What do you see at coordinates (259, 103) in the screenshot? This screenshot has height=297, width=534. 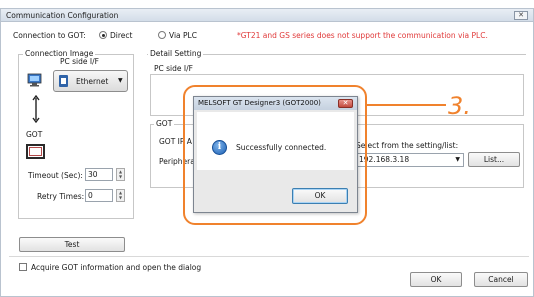 I see `dialog-title: MELSOFT GT Designer3 (GOT2000)` at bounding box center [259, 103].